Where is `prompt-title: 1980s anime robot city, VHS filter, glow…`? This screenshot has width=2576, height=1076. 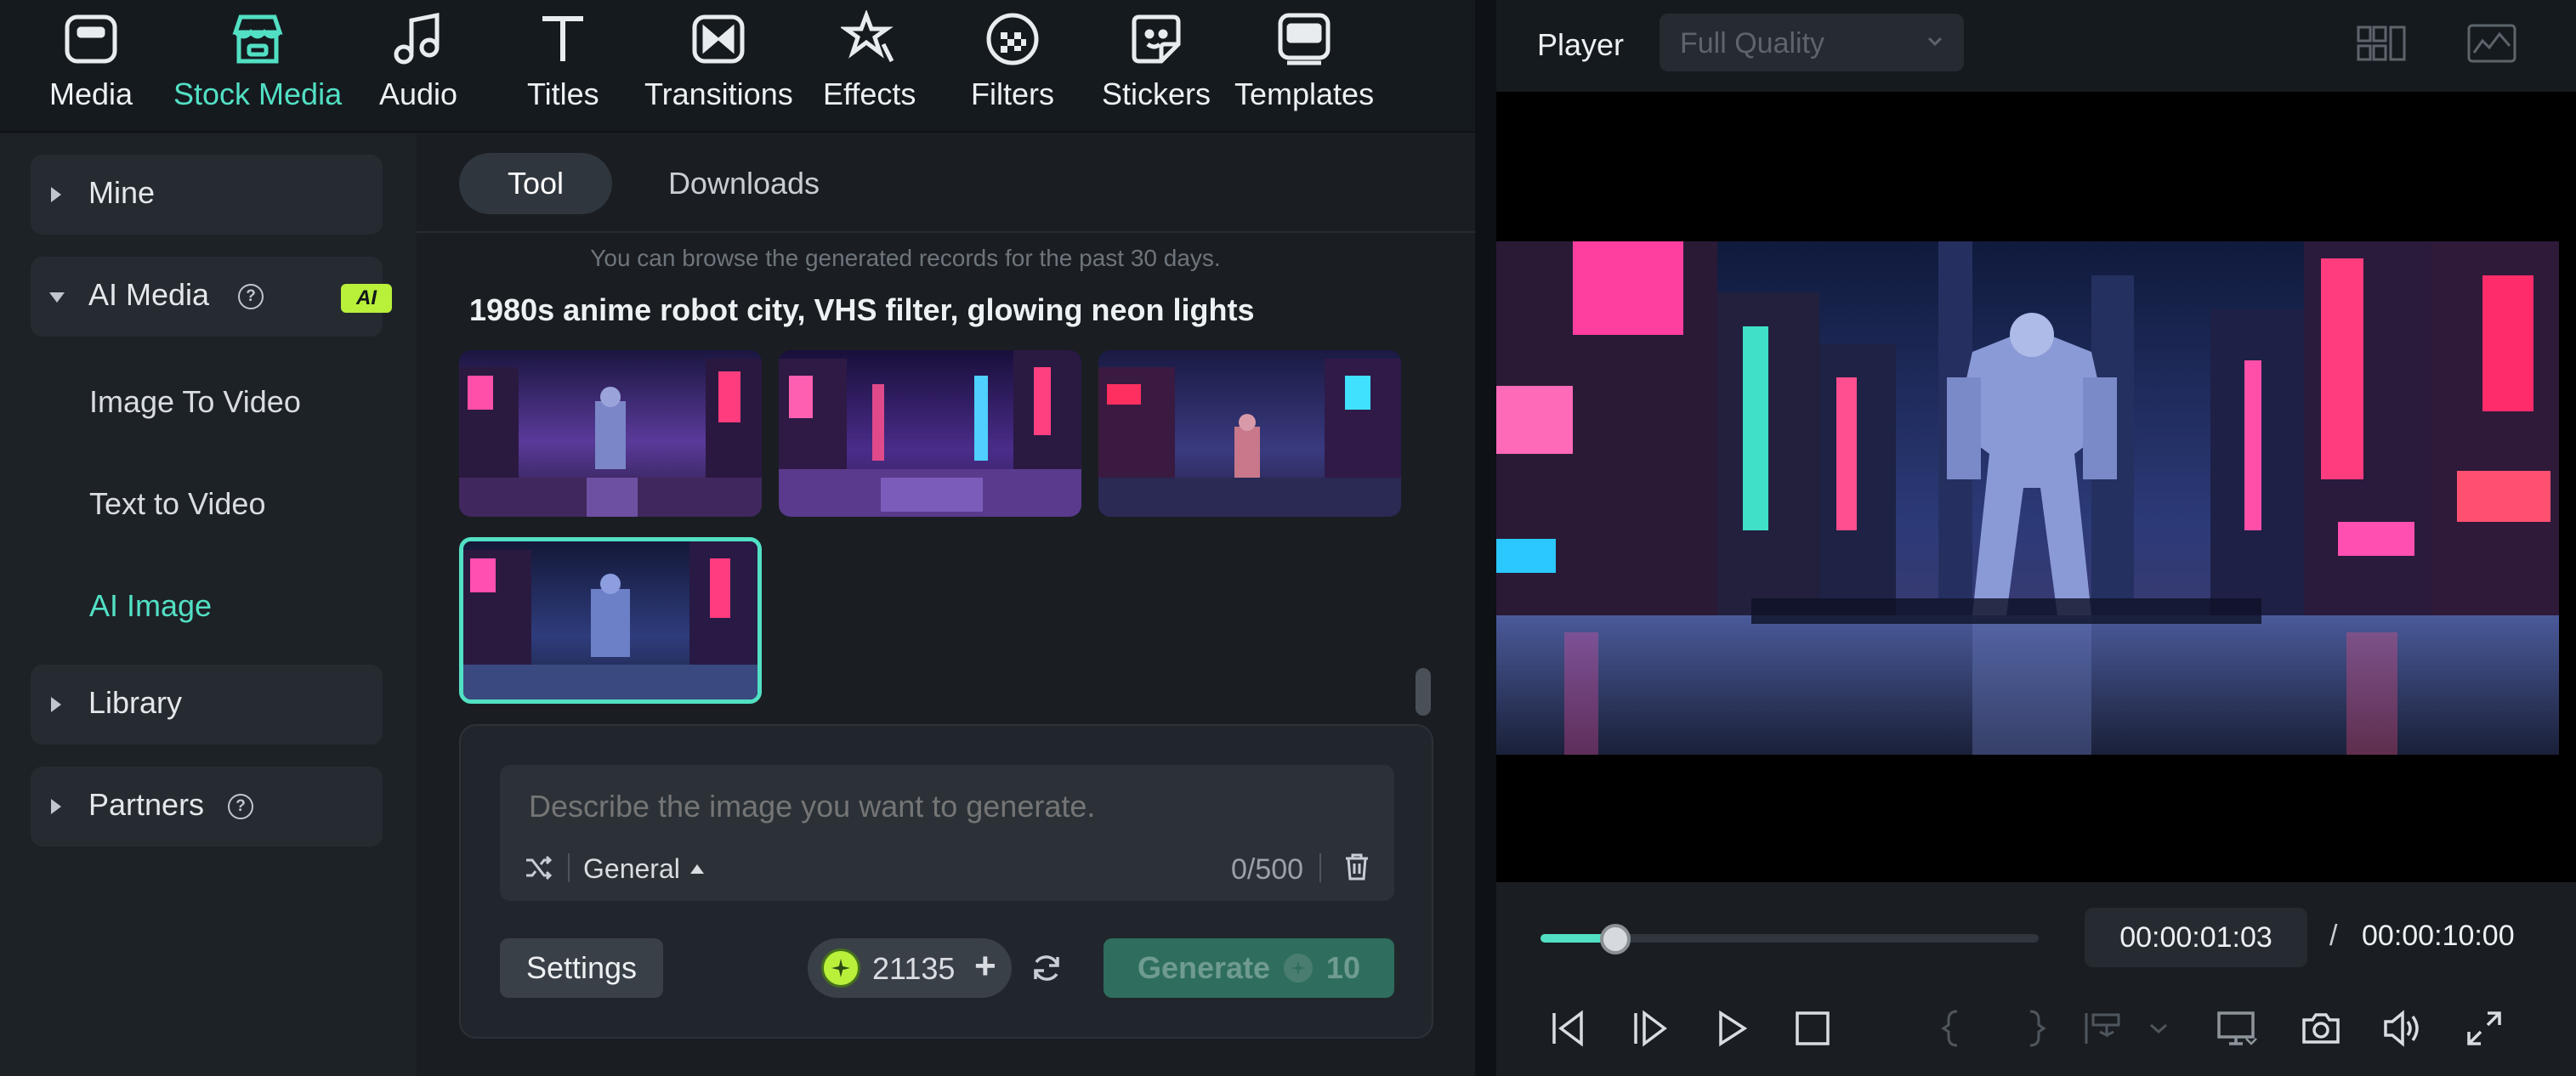 prompt-title: 1980s anime robot city, VHS filter, glow… is located at coordinates (862, 309).